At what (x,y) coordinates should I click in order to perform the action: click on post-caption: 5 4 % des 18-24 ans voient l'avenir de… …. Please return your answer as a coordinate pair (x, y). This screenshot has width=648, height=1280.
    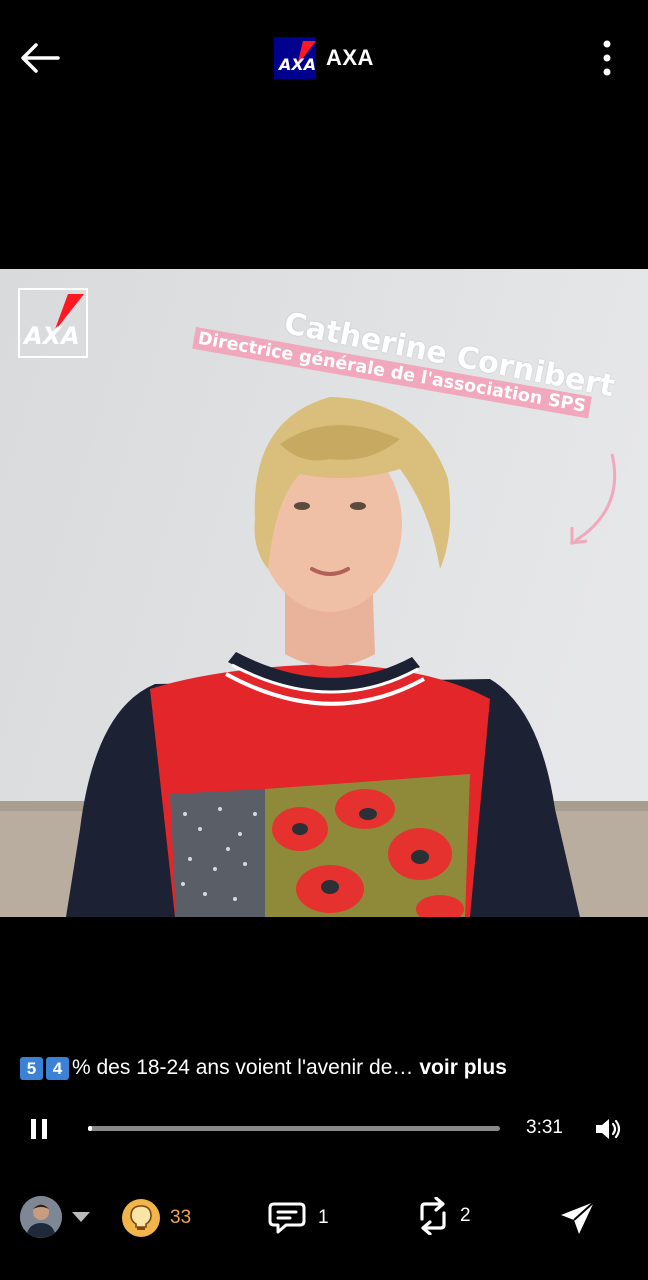
    Looking at the image, I should click on (263, 1068).